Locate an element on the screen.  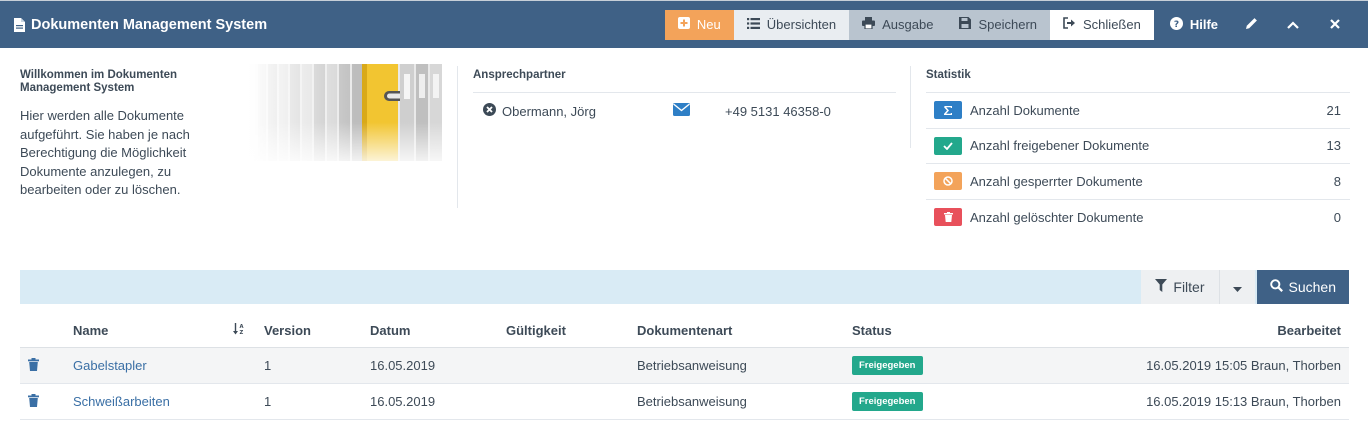
overviews-button: Übersichten is located at coordinates (791, 24).